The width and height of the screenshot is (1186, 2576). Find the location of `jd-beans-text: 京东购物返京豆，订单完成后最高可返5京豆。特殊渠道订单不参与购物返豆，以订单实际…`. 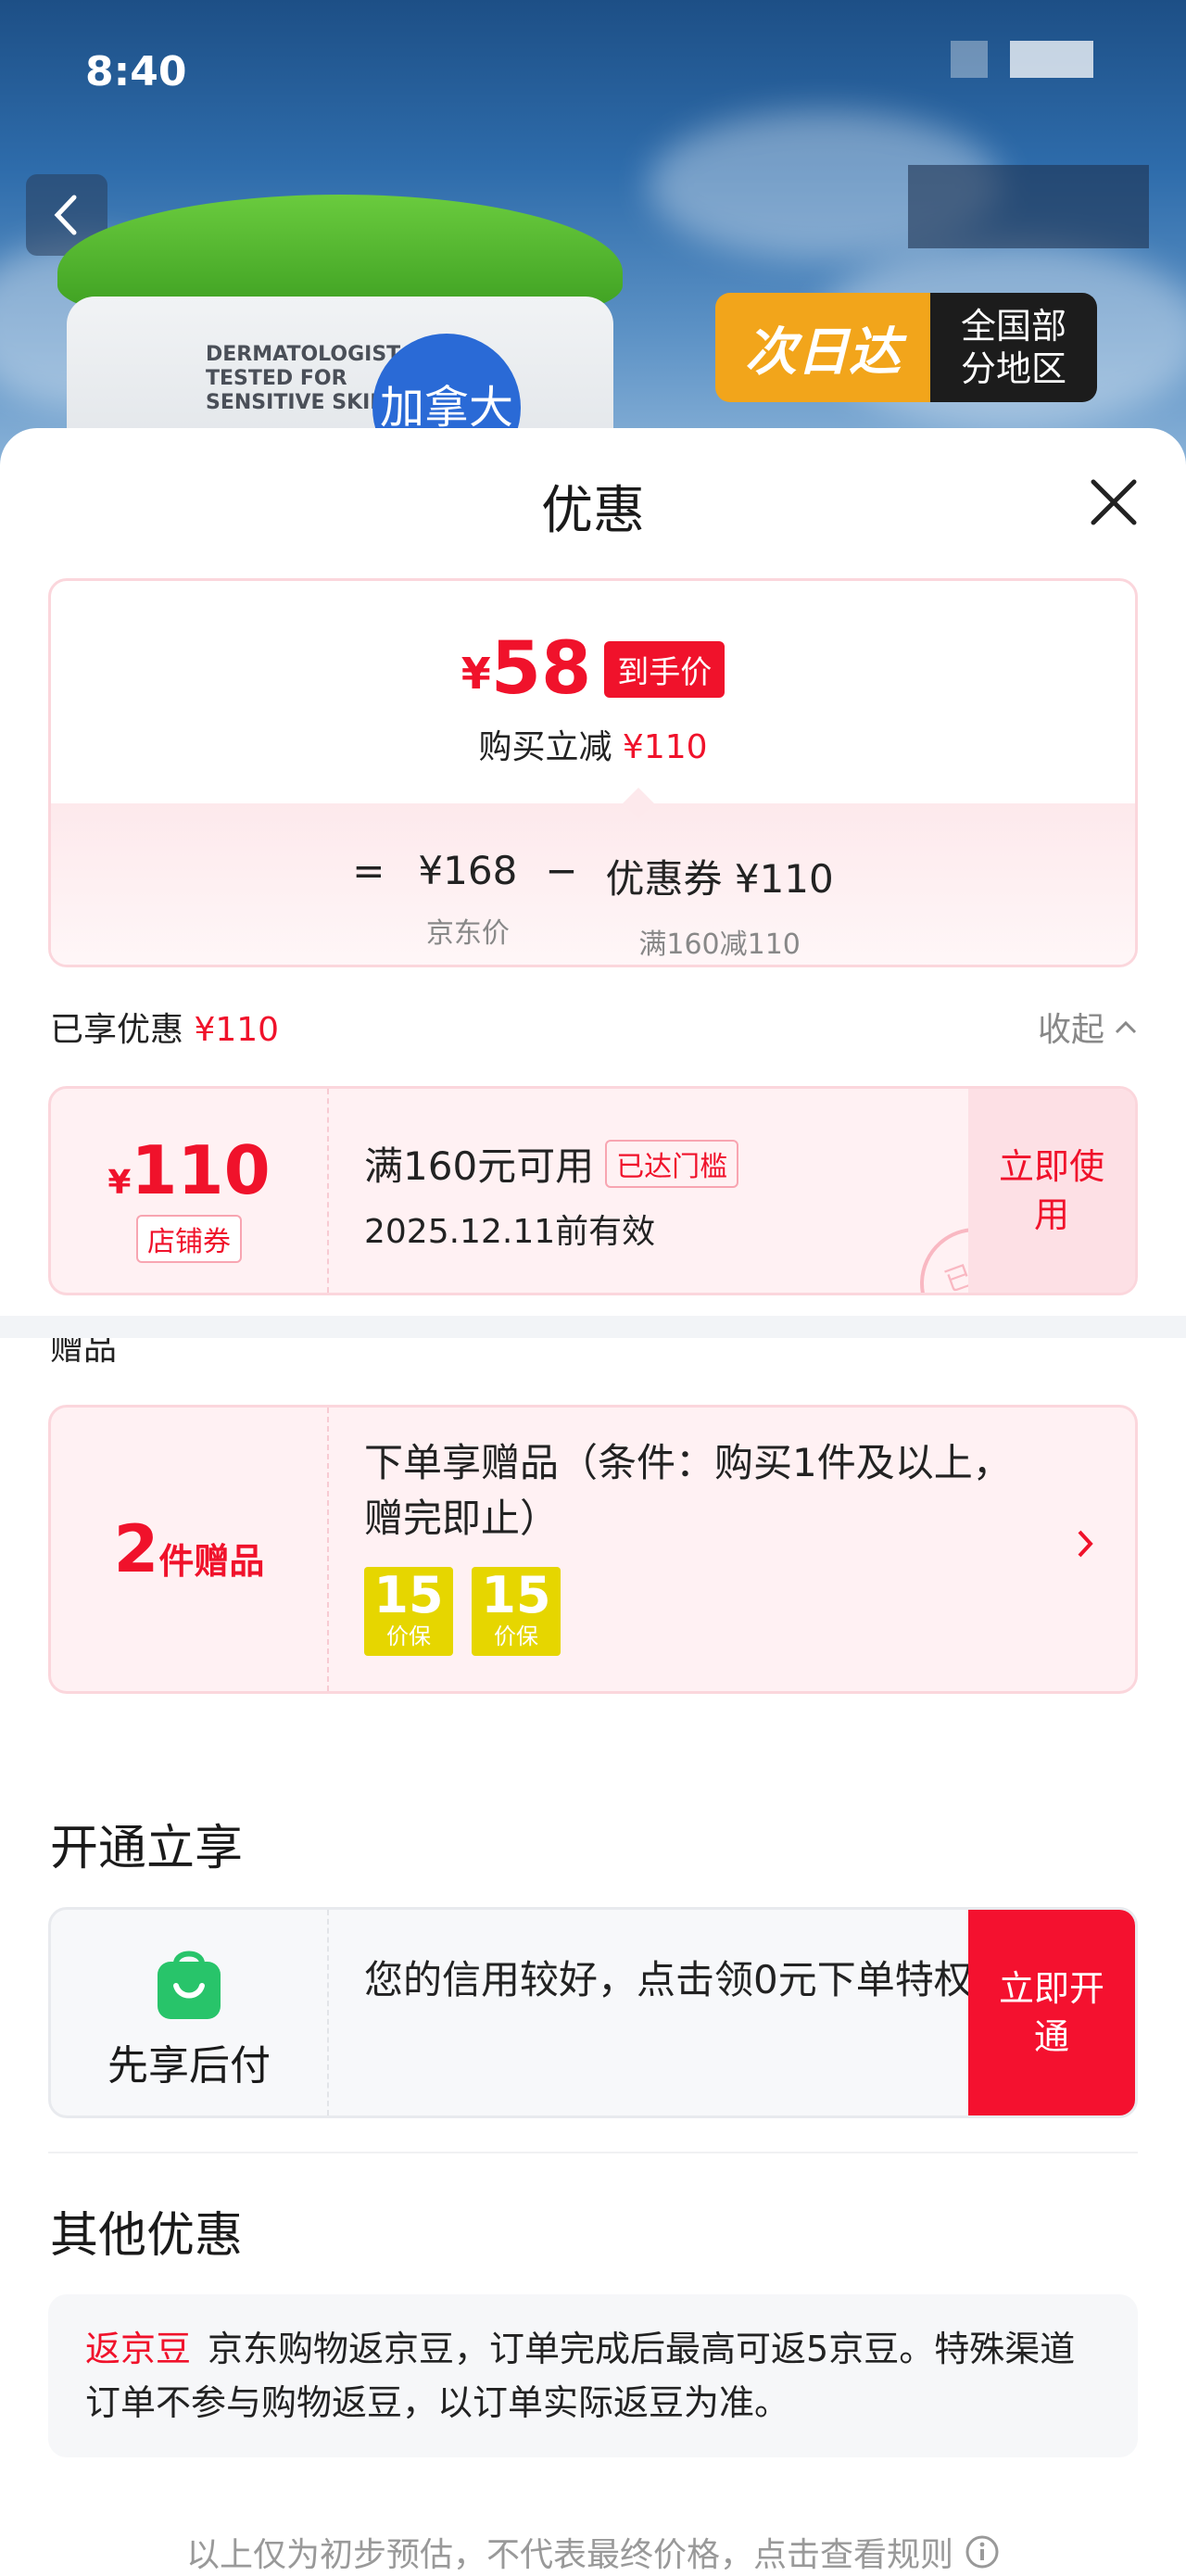

jd-beans-text: 京东购物返京豆，订单完成后最高可返5京豆。特殊渠道订单不参与购物返豆，以订单实际… is located at coordinates (580, 2376).